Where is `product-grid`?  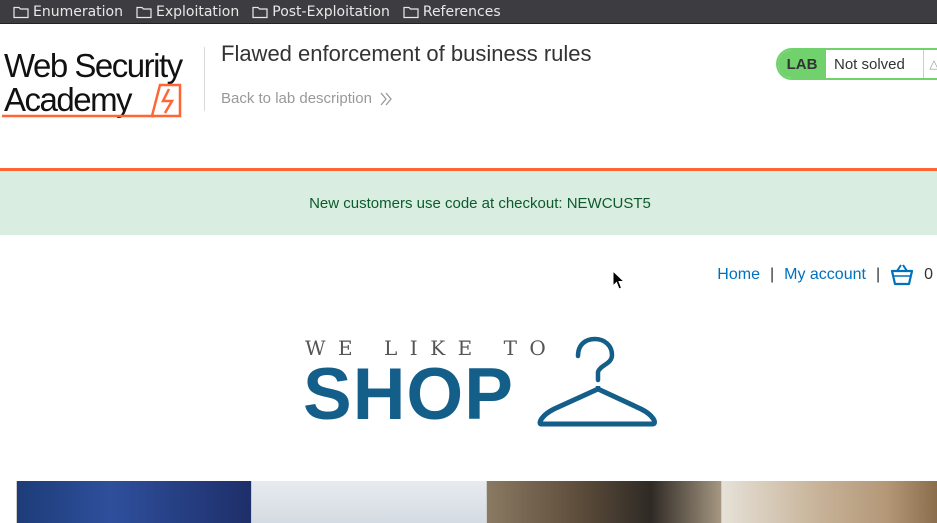 product-grid is located at coordinates (476, 502).